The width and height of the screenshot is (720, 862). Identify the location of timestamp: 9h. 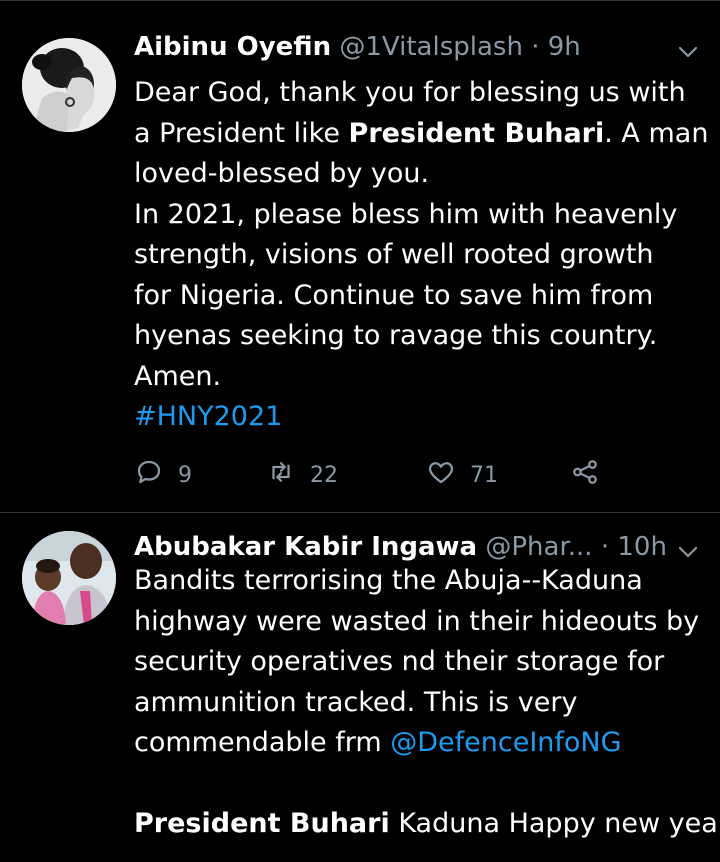
(564, 47).